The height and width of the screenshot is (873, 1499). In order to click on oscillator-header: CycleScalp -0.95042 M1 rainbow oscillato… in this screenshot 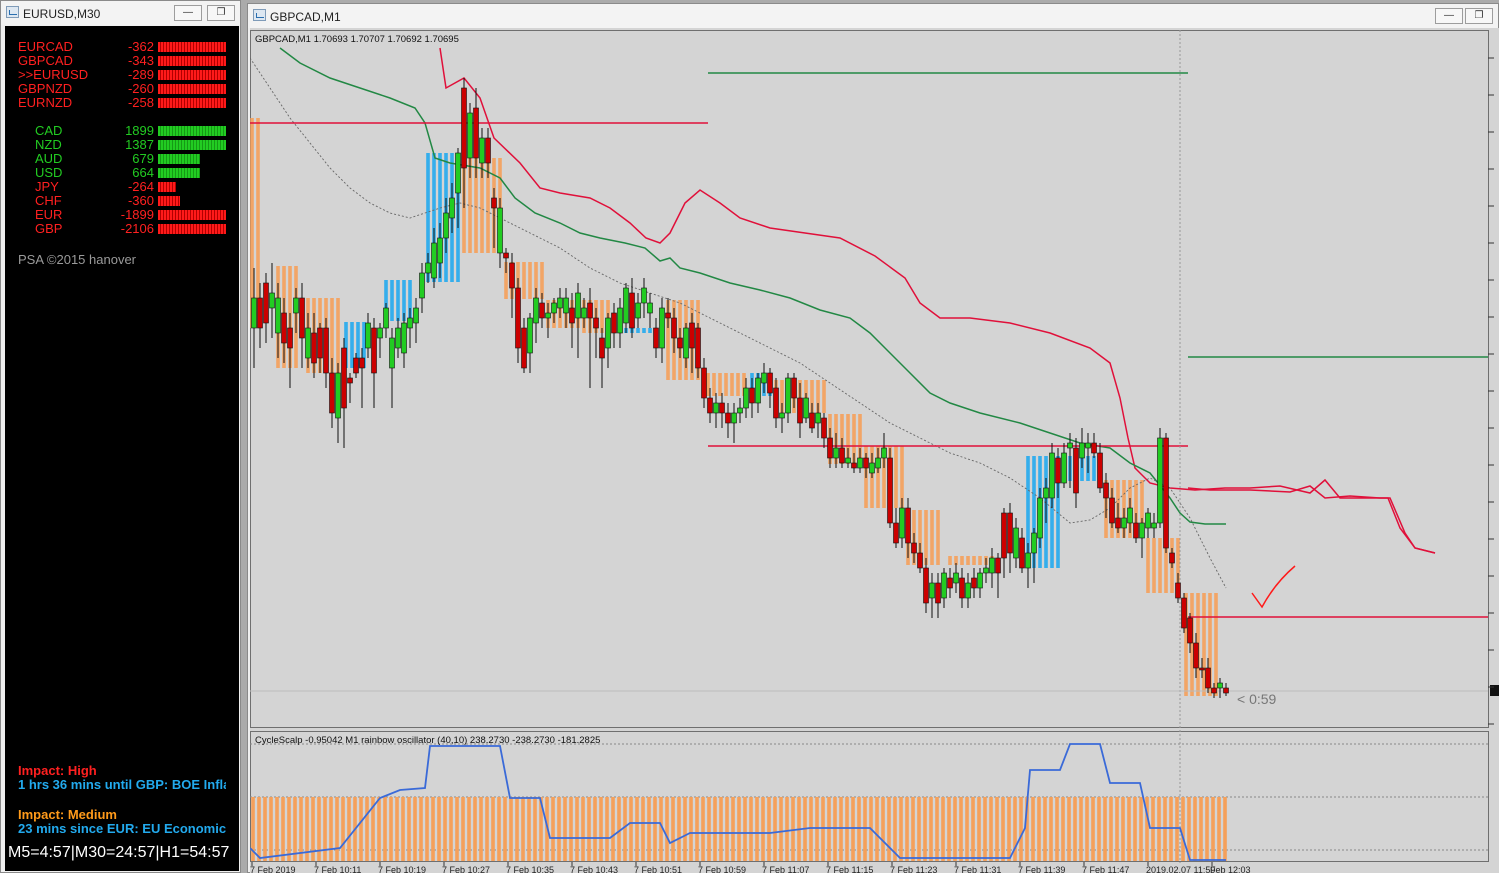, I will do `click(427, 740)`.